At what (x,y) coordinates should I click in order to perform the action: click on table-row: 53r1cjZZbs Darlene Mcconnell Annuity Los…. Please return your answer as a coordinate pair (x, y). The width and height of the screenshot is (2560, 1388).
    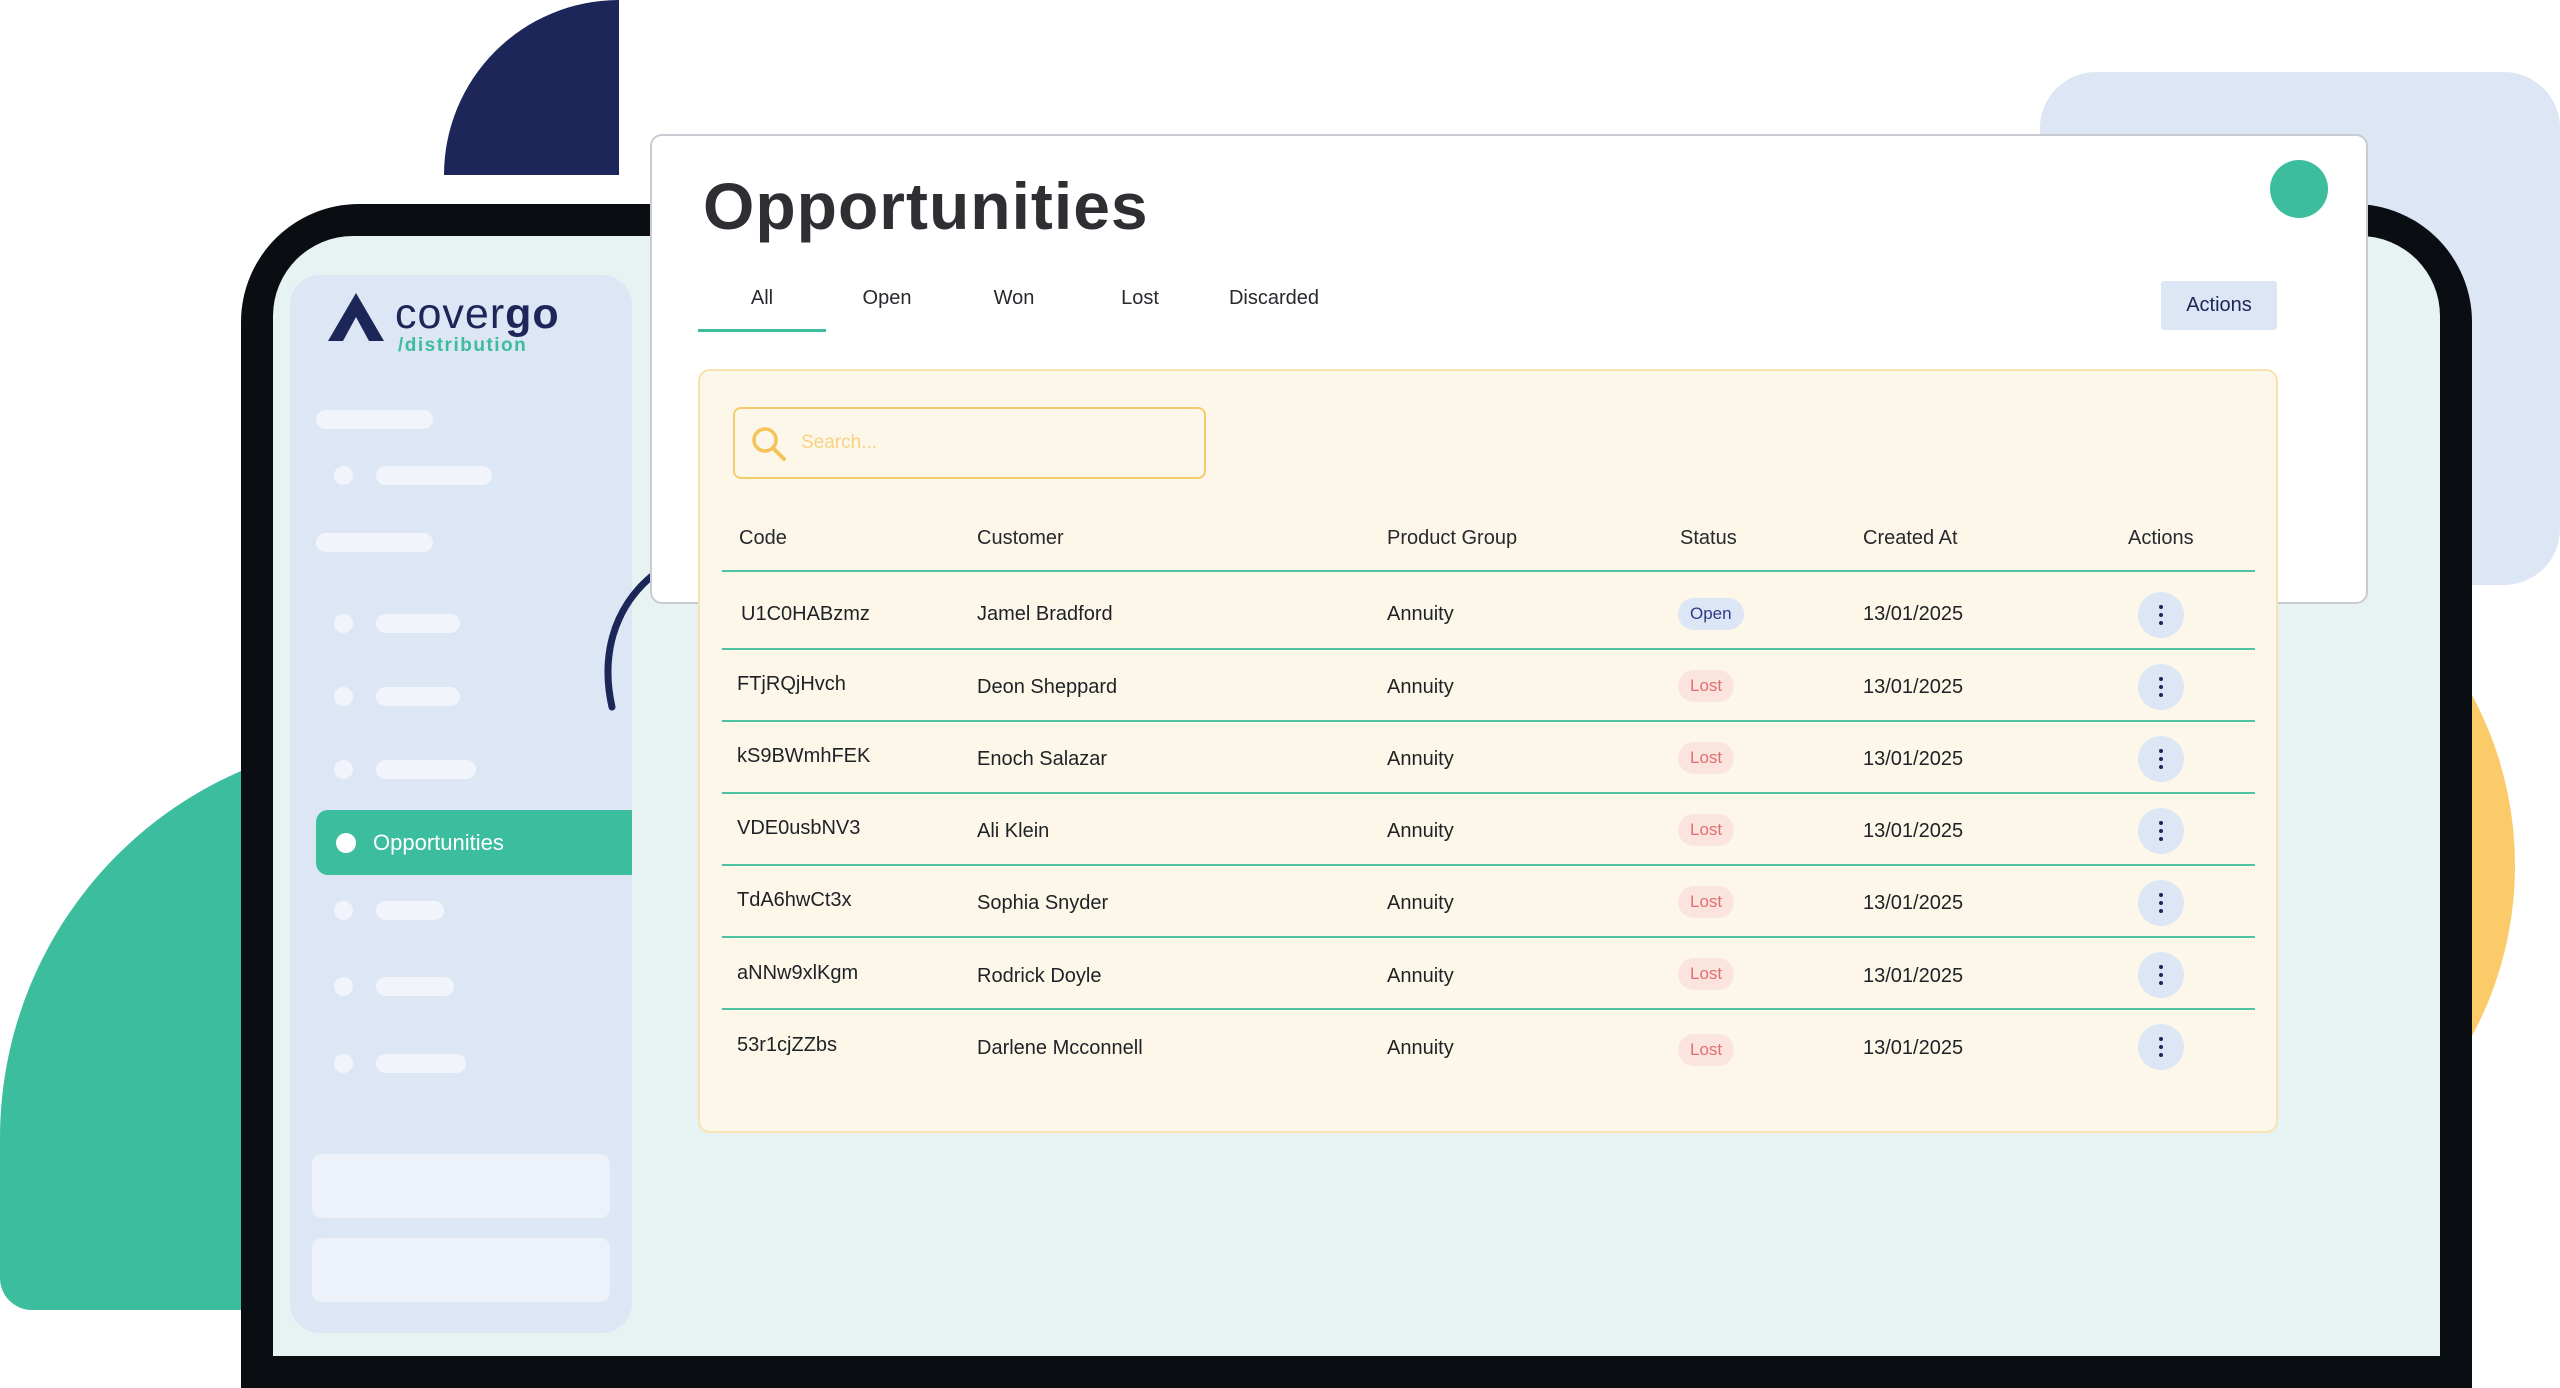
    Looking at the image, I should click on (1488, 1046).